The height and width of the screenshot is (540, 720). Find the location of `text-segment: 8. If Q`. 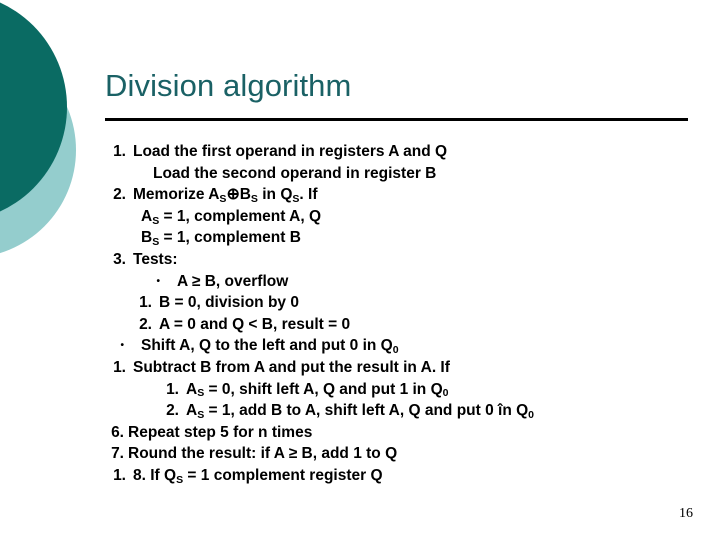

text-segment: 8. If Q is located at coordinates (155, 475).